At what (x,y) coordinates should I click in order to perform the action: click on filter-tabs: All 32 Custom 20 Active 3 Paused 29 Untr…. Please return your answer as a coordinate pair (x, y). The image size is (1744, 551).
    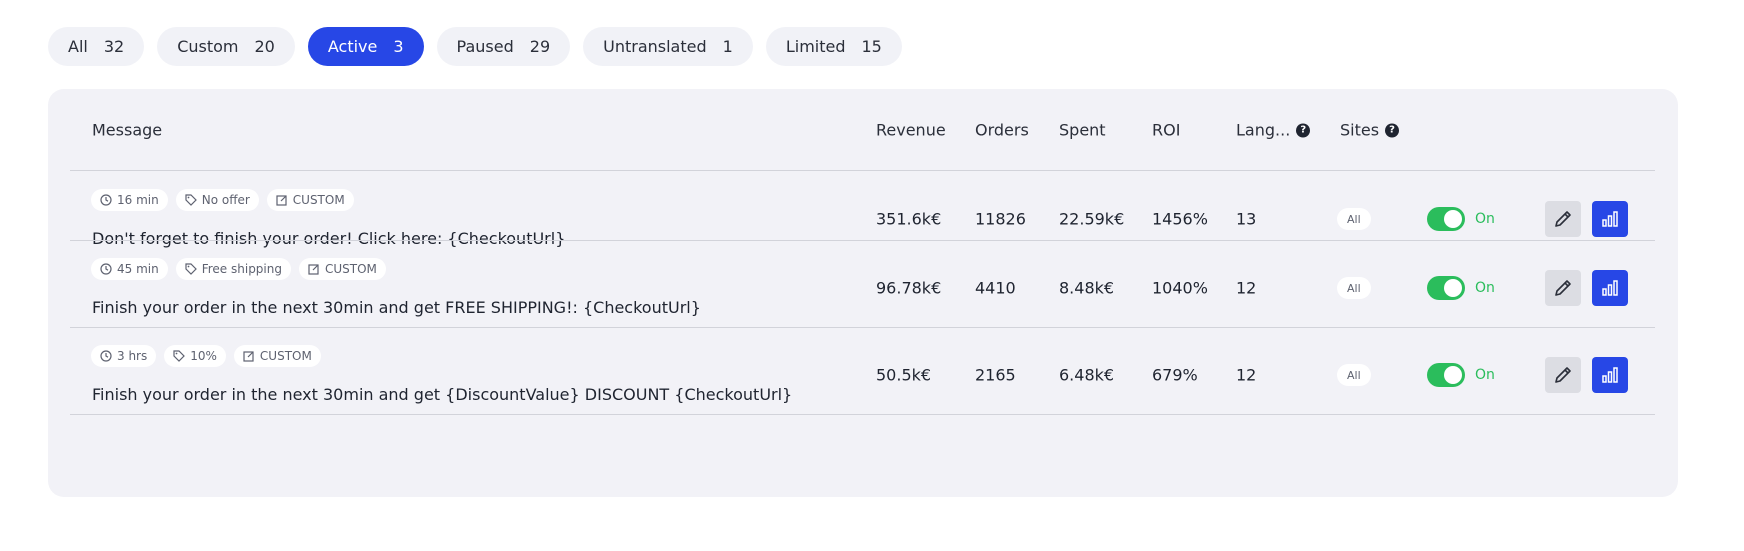
    Looking at the image, I should click on (475, 46).